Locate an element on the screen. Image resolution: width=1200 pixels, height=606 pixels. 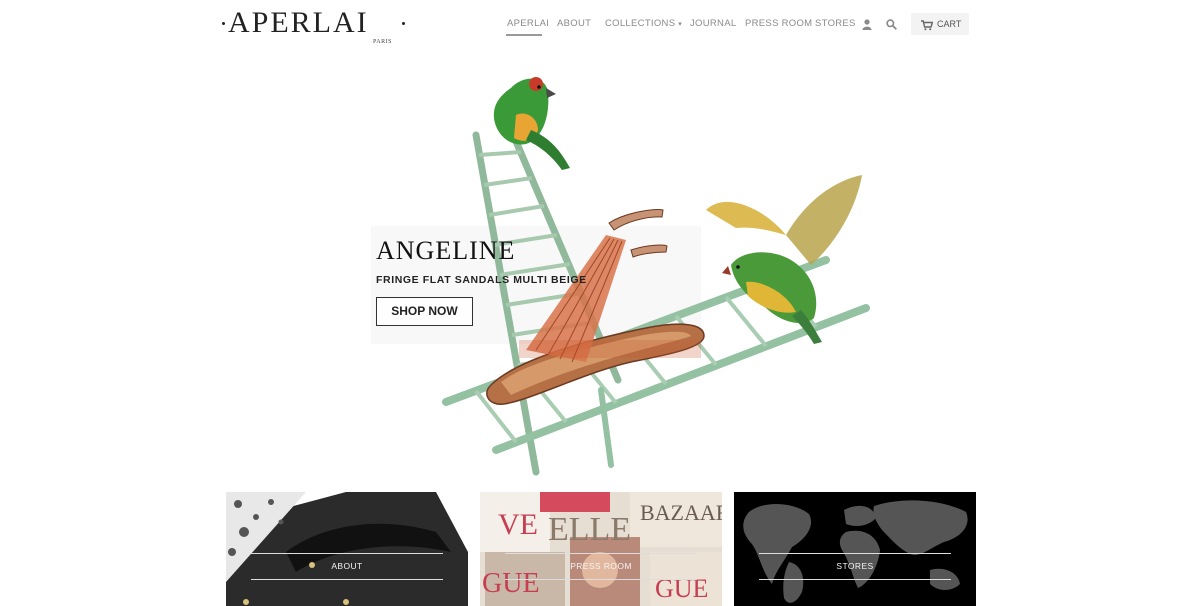
account-icon is located at coordinates (867, 26).